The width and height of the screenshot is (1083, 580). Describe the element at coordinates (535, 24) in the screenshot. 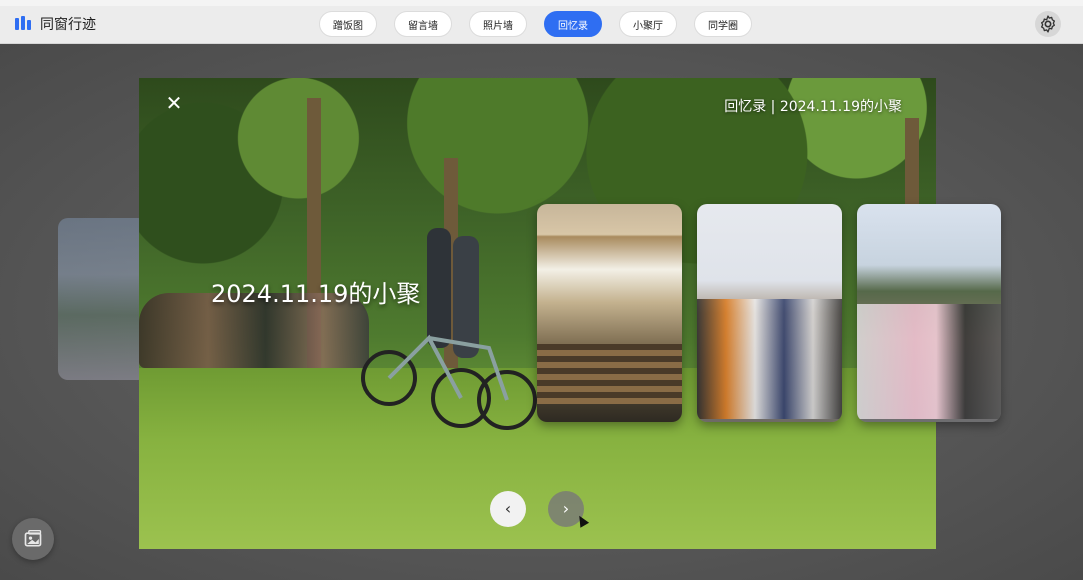

I see `nav-tabs: 蹭饭图 留言墙 照片墙 回忆录 小聚厅 同学圈` at that location.